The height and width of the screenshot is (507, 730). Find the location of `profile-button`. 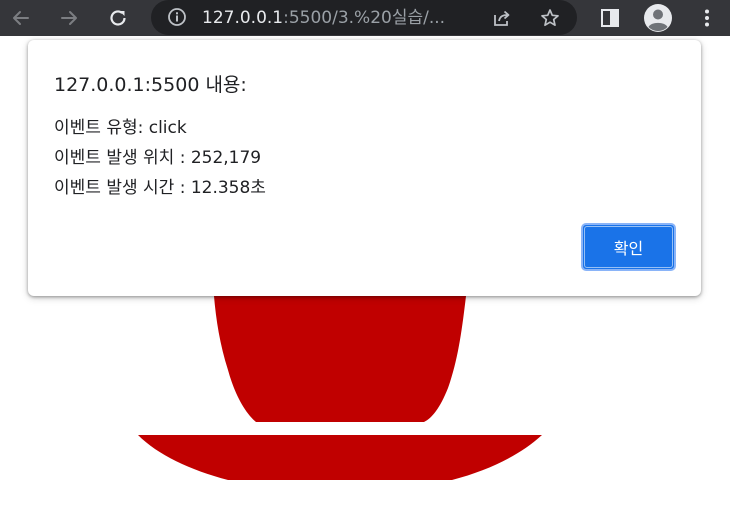

profile-button is located at coordinates (658, 18).